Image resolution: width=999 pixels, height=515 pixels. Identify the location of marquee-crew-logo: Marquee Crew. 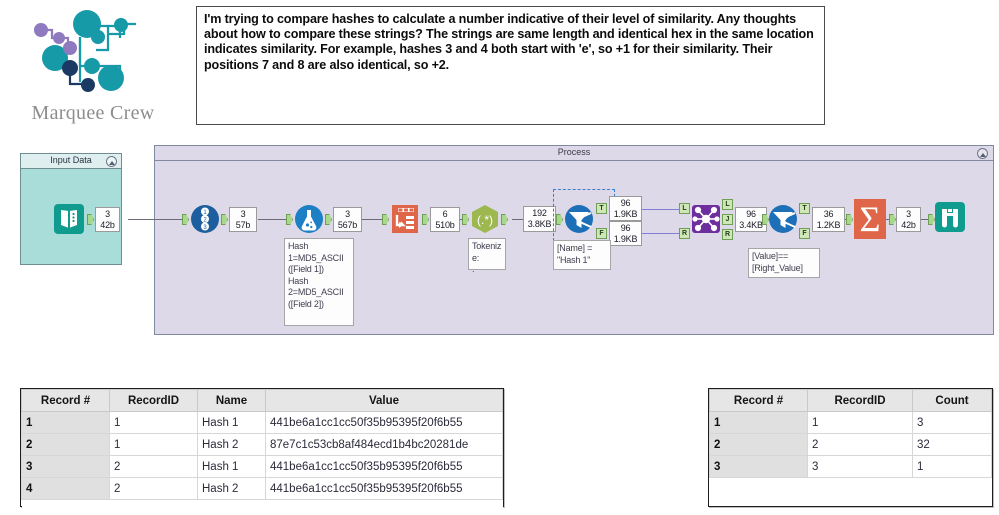
(93, 69).